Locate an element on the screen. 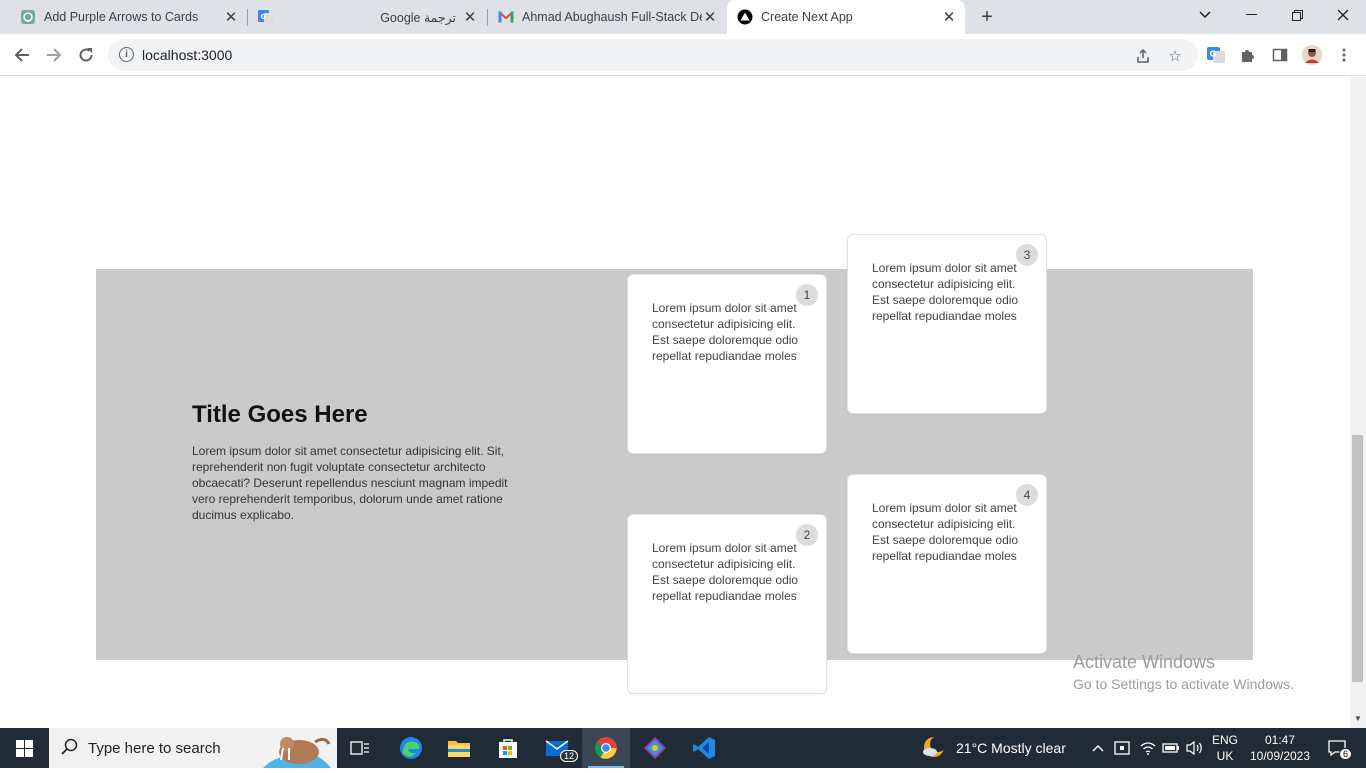 This screenshot has width=1366, height=773. file-explorer-icon is located at coordinates (459, 748).